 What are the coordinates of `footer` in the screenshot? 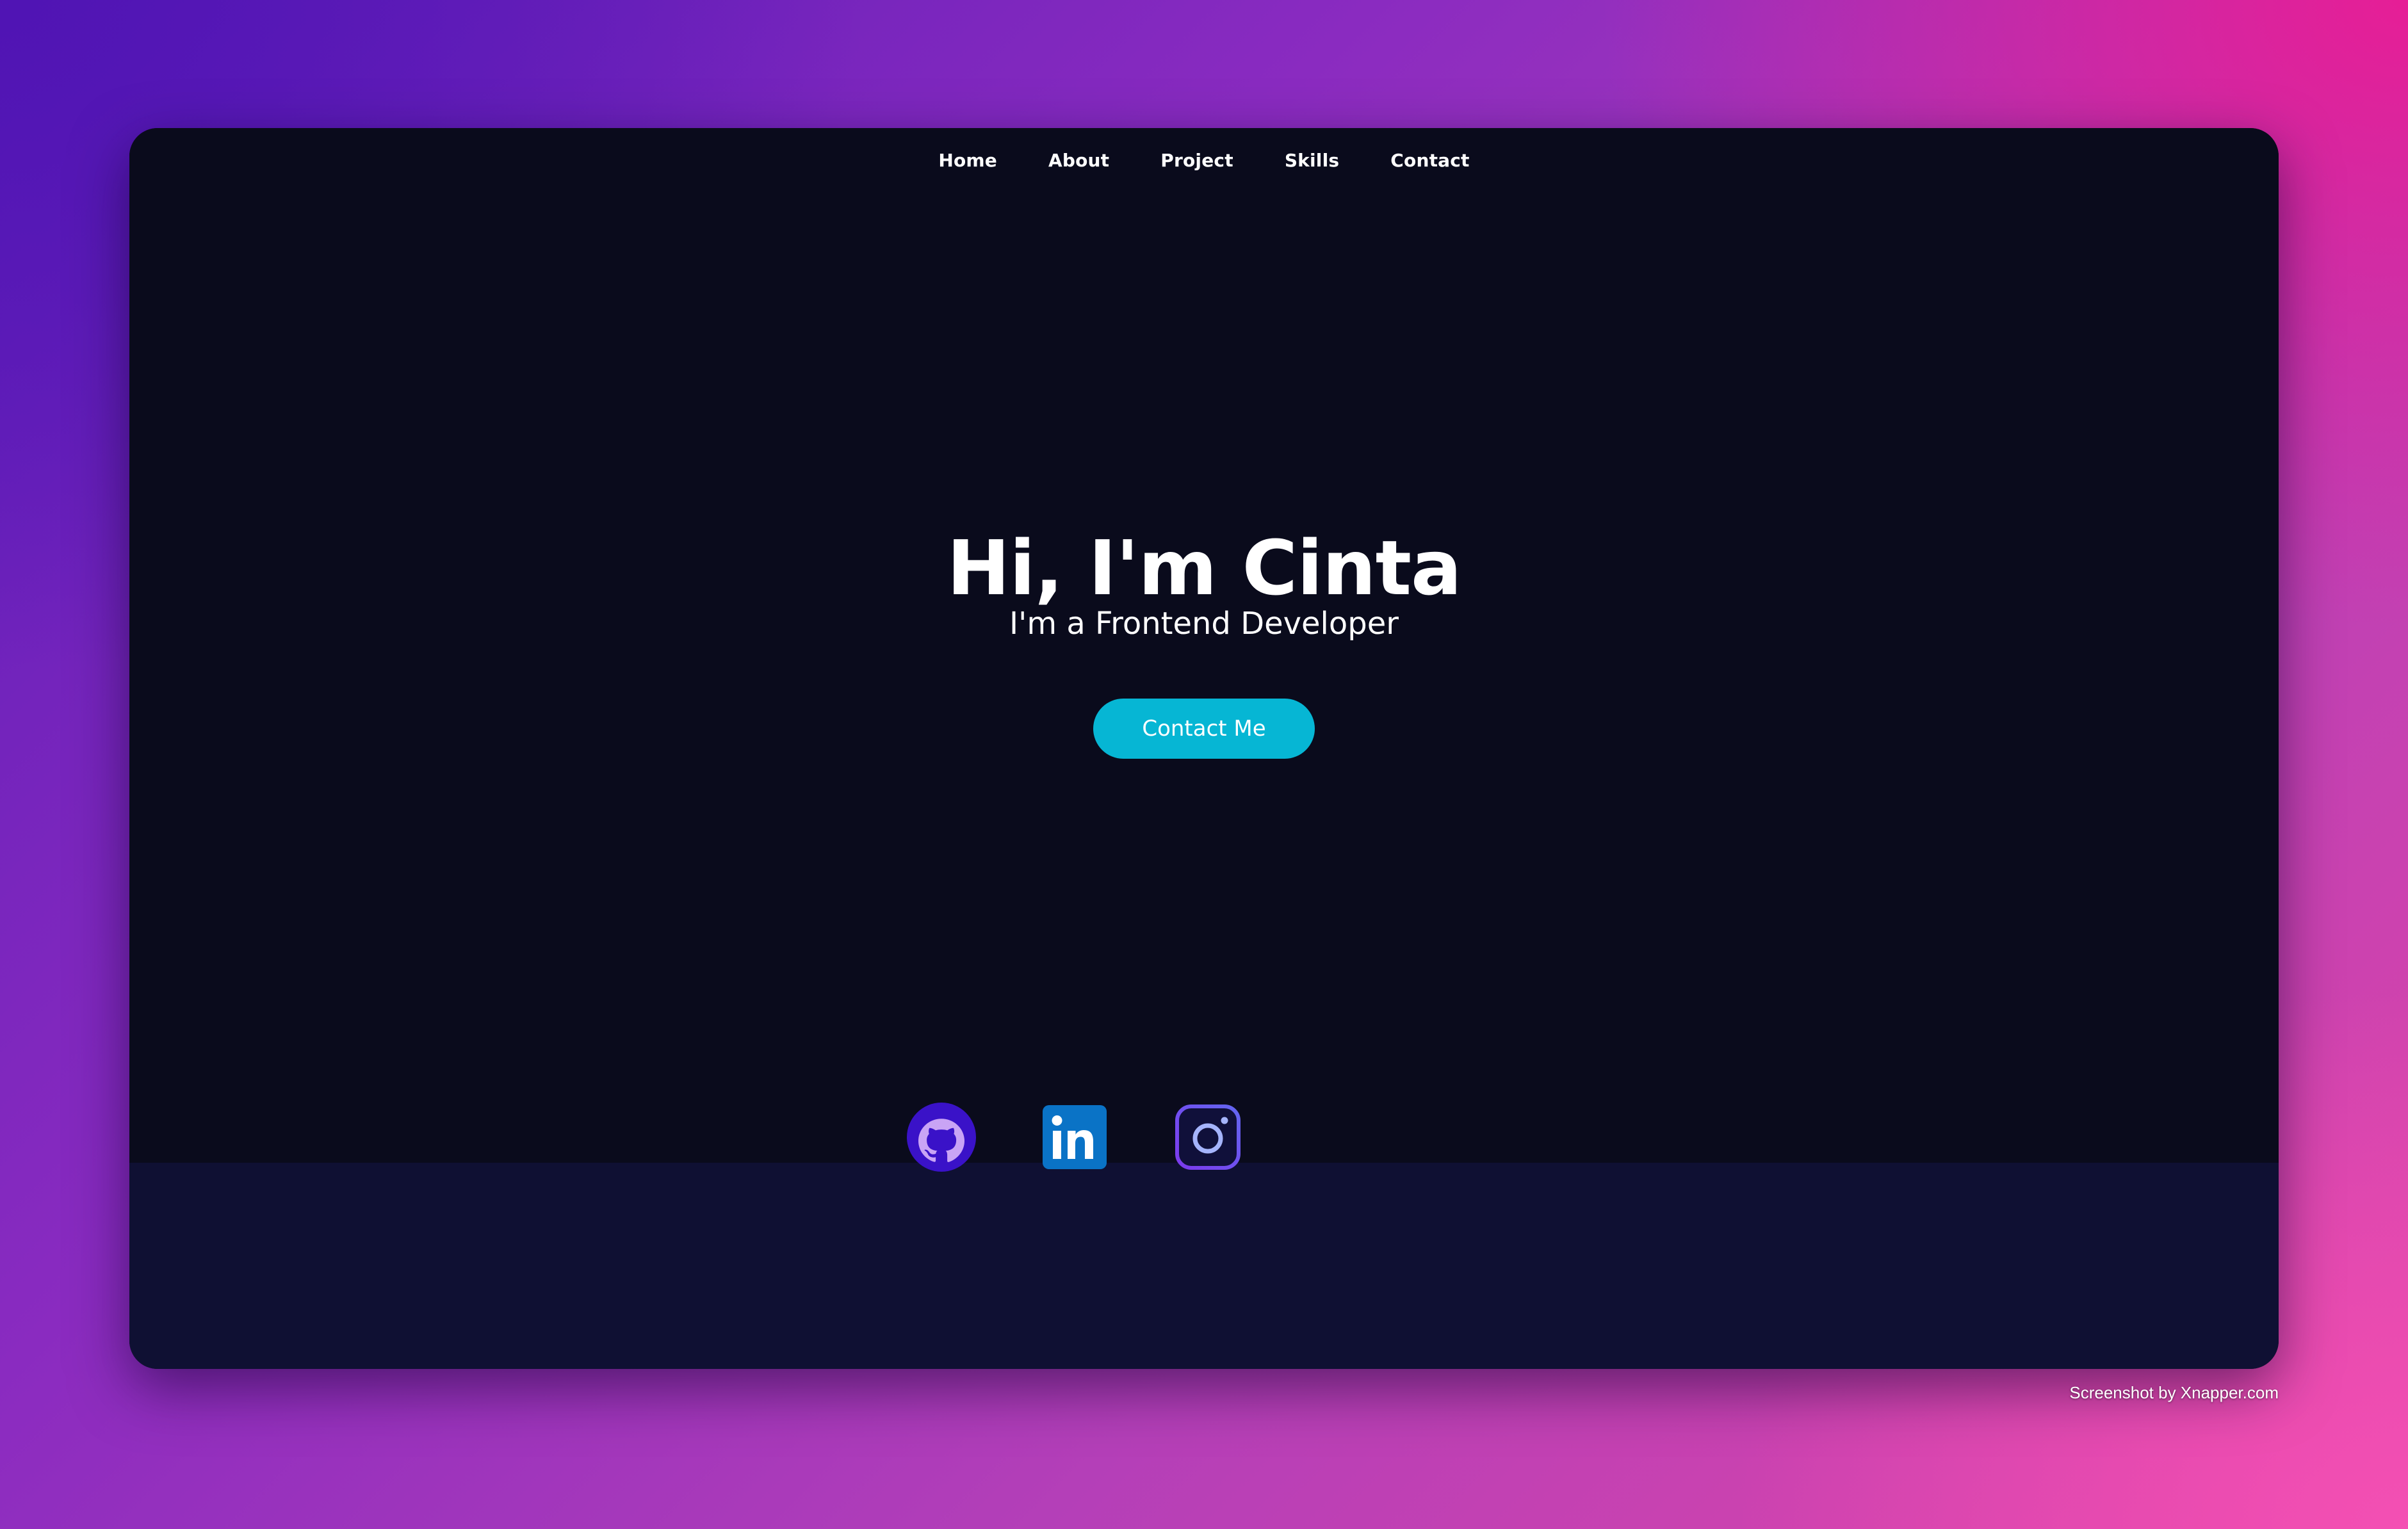 It's located at (1204, 1266).